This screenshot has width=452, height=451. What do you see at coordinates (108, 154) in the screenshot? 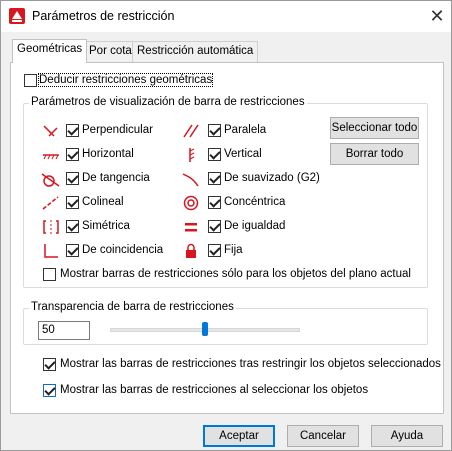
I see `horizontal-label: Horizontal` at bounding box center [108, 154].